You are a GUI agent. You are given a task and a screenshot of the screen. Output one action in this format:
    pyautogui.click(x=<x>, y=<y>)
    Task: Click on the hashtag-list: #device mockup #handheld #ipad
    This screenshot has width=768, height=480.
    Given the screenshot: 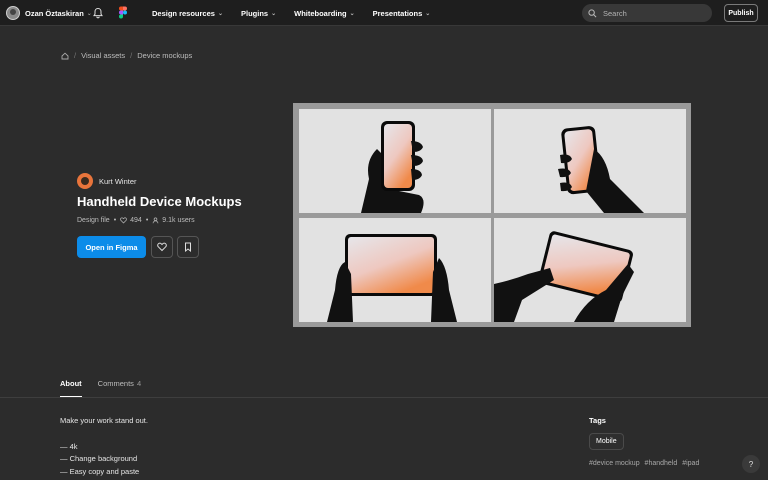 What is the action you would take?
    pyautogui.click(x=645, y=463)
    